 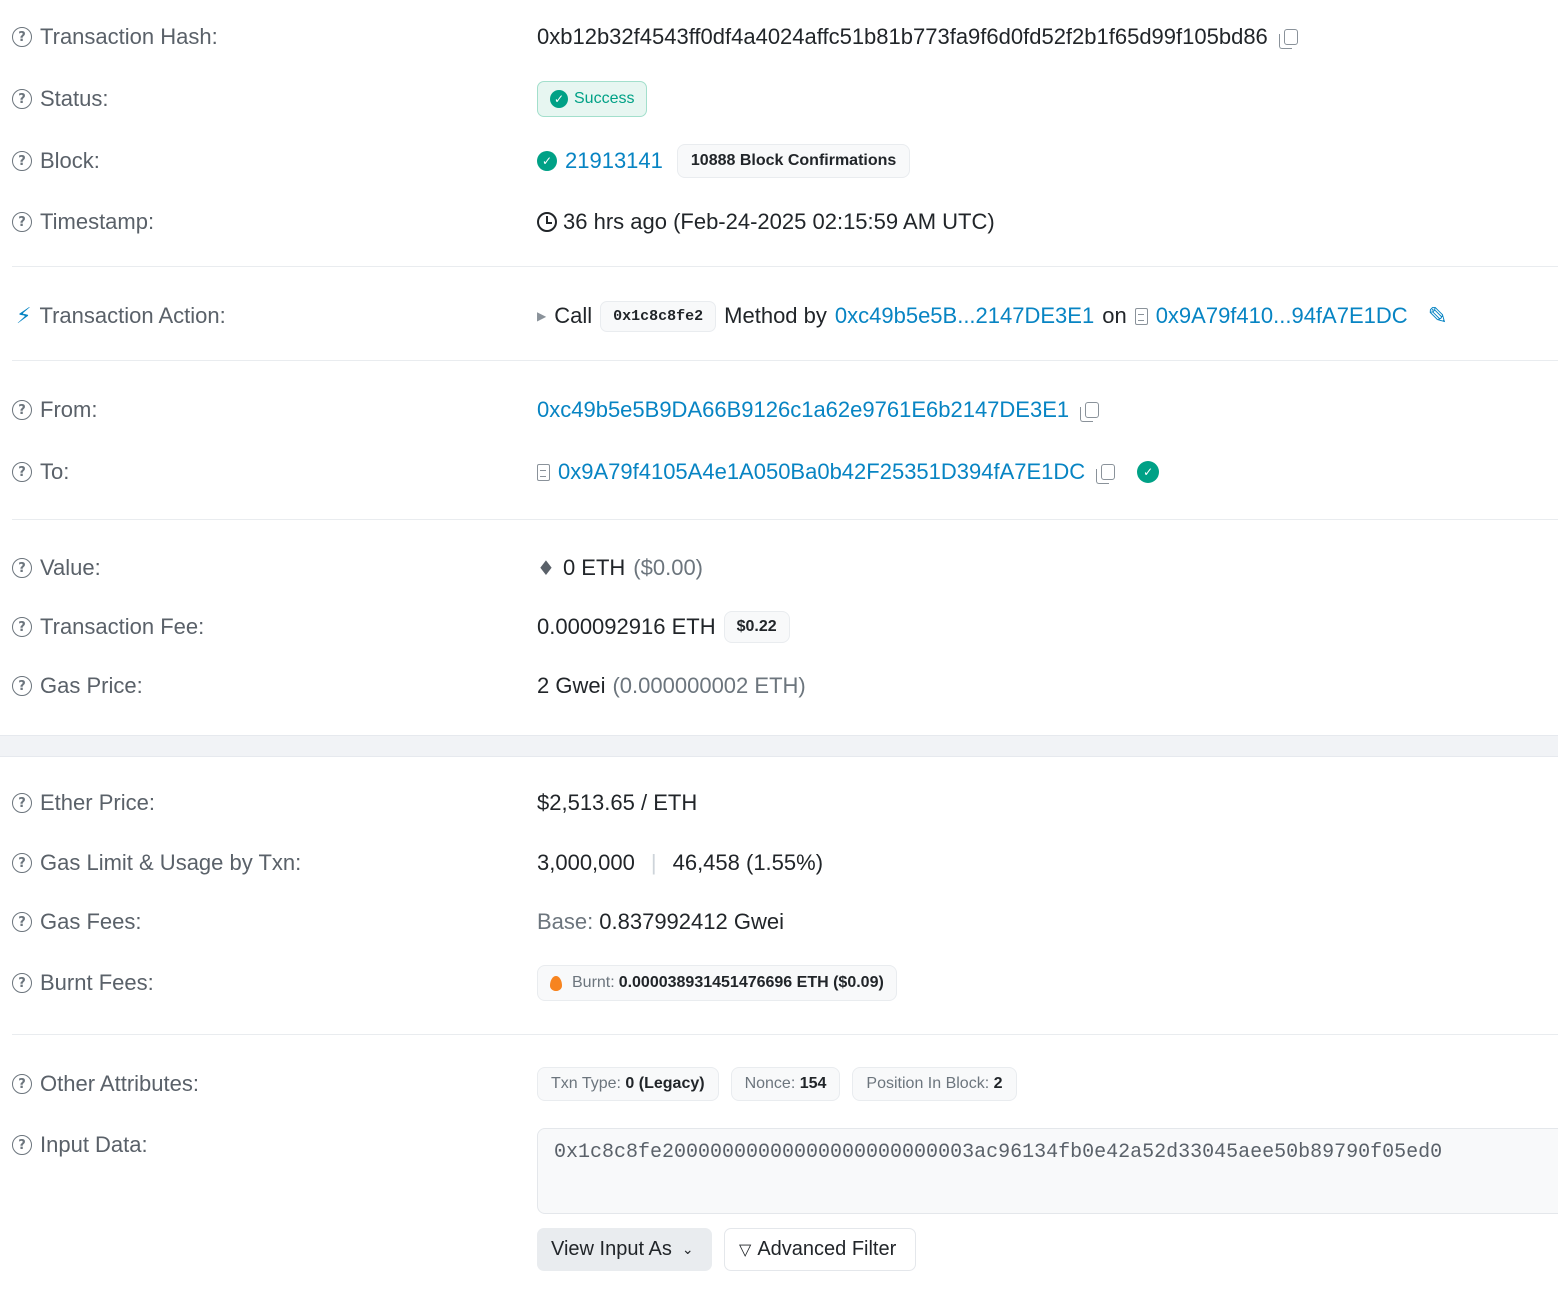 I want to click on advanced-filter-button: ▽ Advanced Filter, so click(x=820, y=1249).